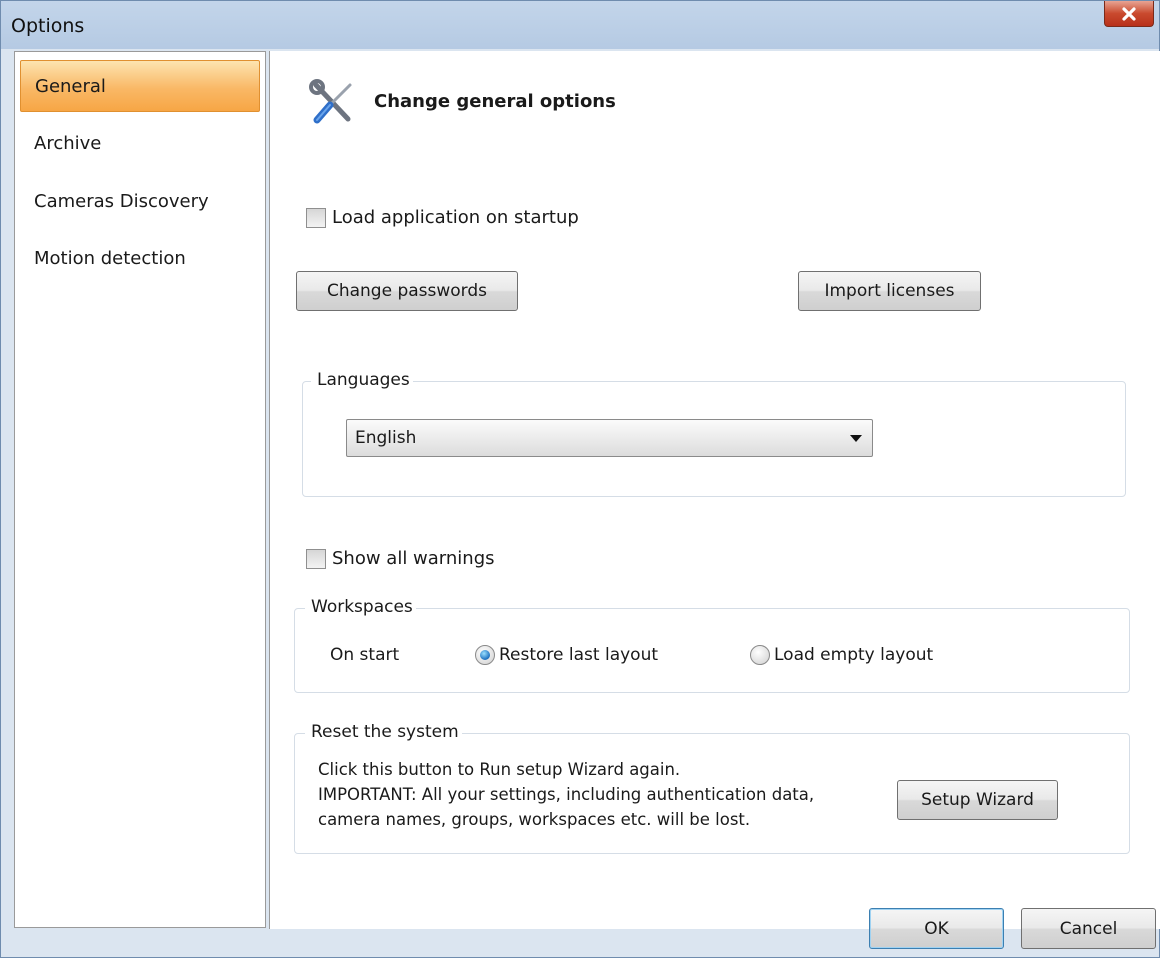 Image resolution: width=1160 pixels, height=958 pixels. I want to click on change-passwords-button: Change passwords, so click(407, 291).